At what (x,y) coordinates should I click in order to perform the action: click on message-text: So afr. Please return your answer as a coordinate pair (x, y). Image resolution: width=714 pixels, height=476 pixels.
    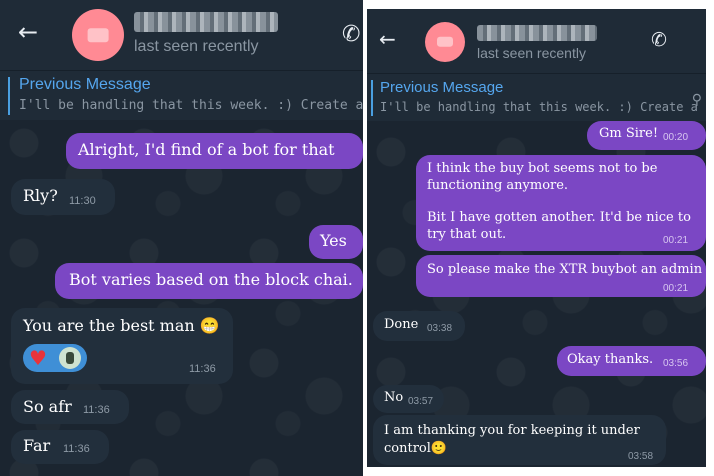
    Looking at the image, I should click on (47, 406).